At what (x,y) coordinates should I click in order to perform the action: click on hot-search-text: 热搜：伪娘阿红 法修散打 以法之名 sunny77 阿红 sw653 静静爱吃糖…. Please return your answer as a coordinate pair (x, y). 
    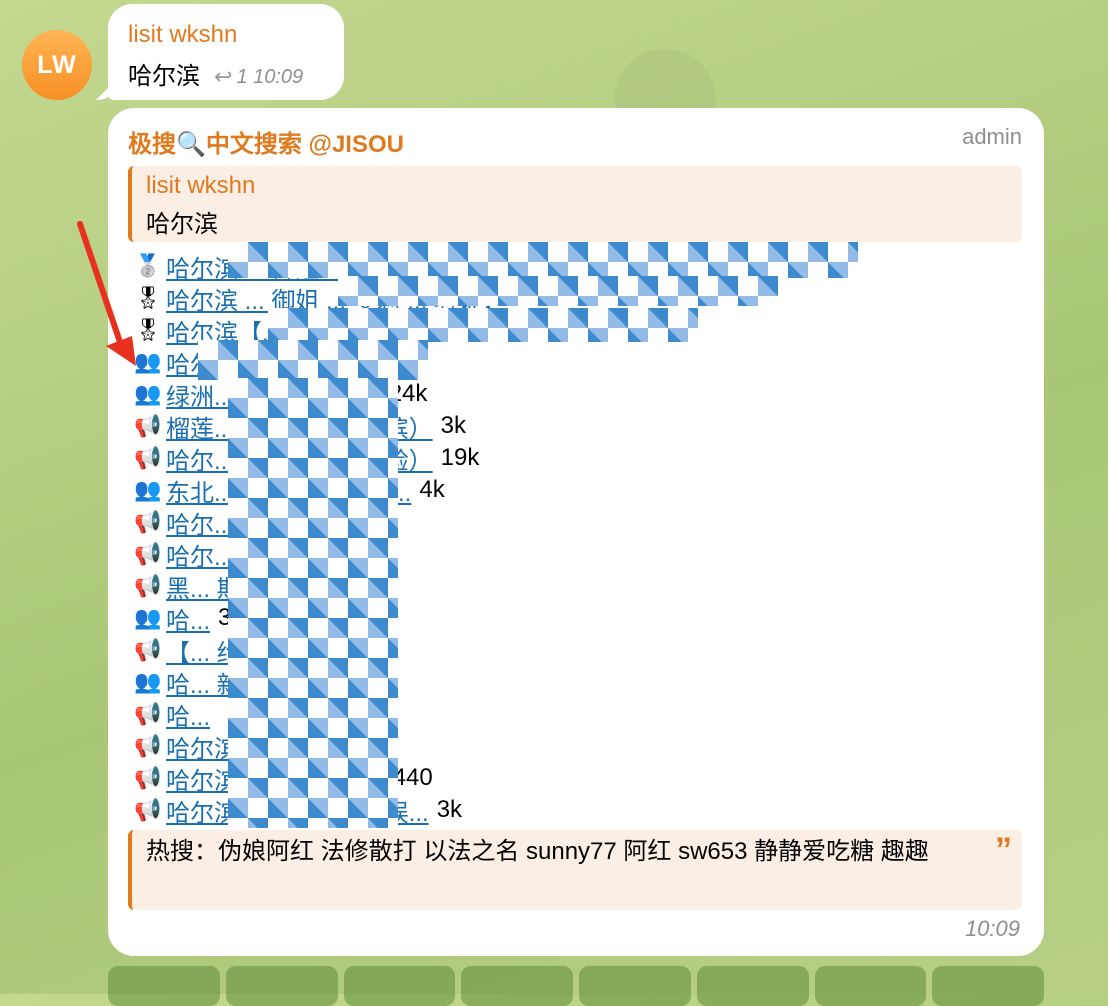
    Looking at the image, I should click on (537, 851).